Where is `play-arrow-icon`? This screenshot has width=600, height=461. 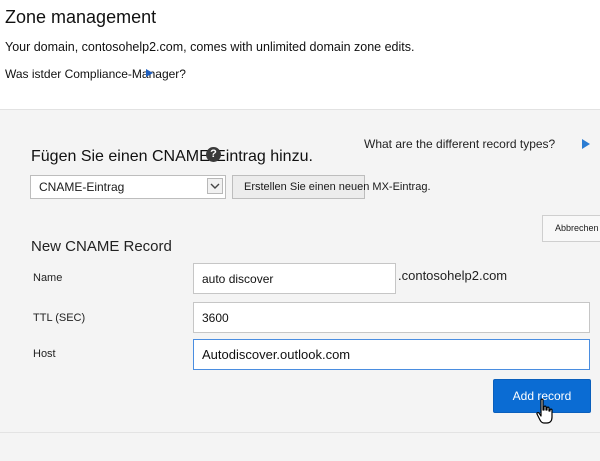 play-arrow-icon is located at coordinates (586, 144).